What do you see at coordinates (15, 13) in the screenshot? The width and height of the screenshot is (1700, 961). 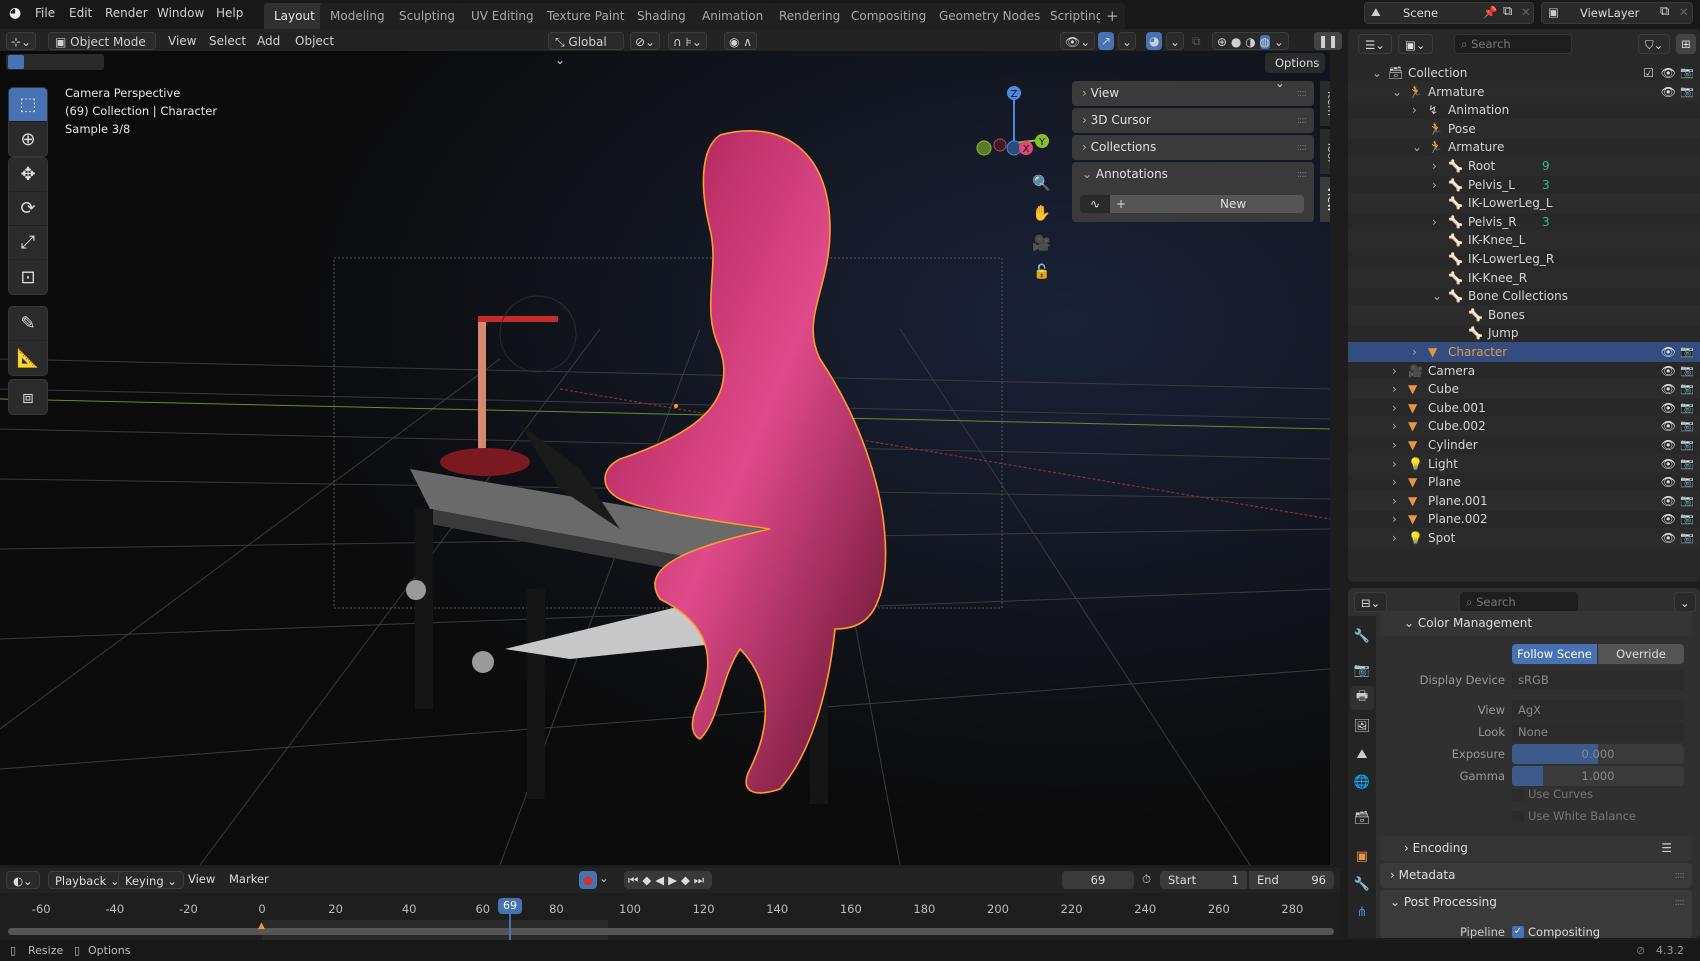 I see `blender-logo-icon: ◕` at bounding box center [15, 13].